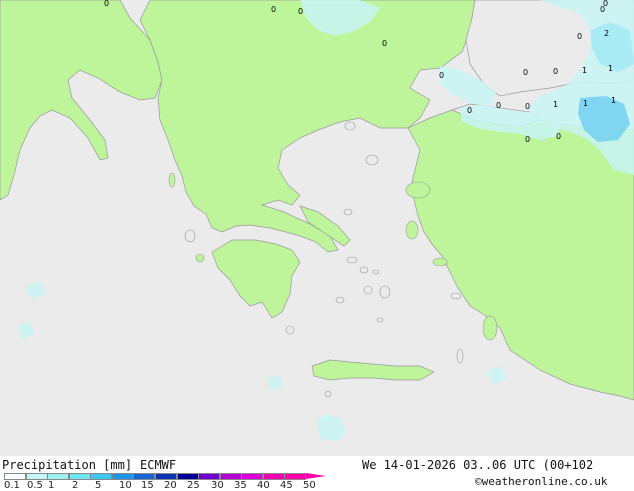 This screenshot has height=491, width=634. I want to click on scale-label: 2, so click(75, 485).